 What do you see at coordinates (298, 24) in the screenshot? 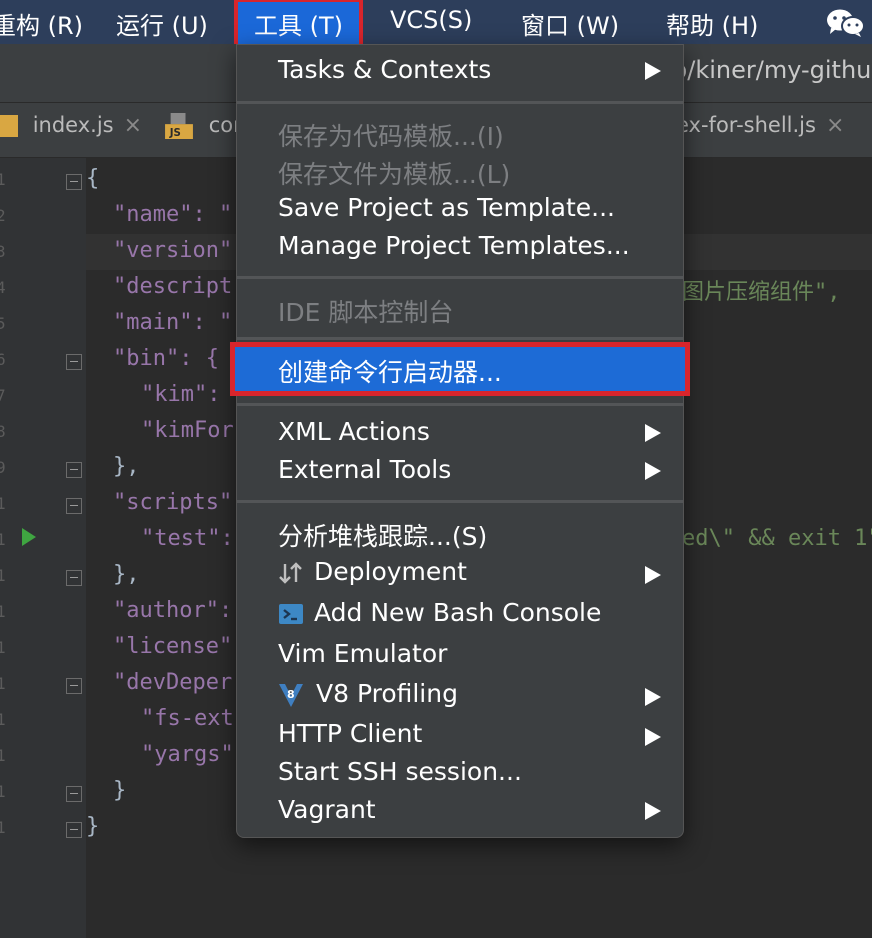
I see `menu-tools: 工具 (T)` at bounding box center [298, 24].